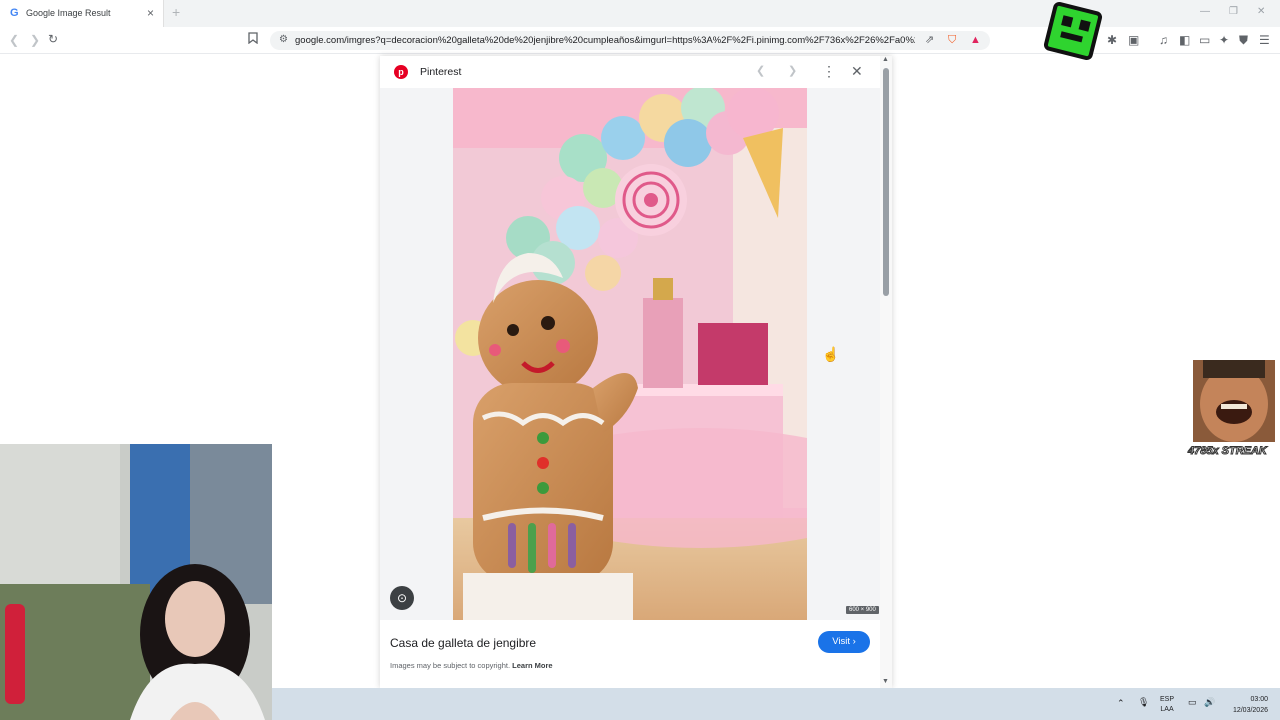  Describe the element at coordinates (1228, 451) in the screenshot. I see `streak-counter: 4785x STREAK` at that location.